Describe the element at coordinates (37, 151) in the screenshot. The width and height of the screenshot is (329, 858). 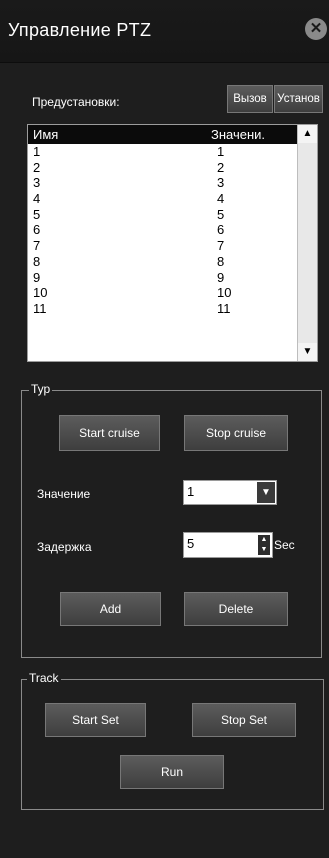
I see `preset-name-cell: 1` at that location.